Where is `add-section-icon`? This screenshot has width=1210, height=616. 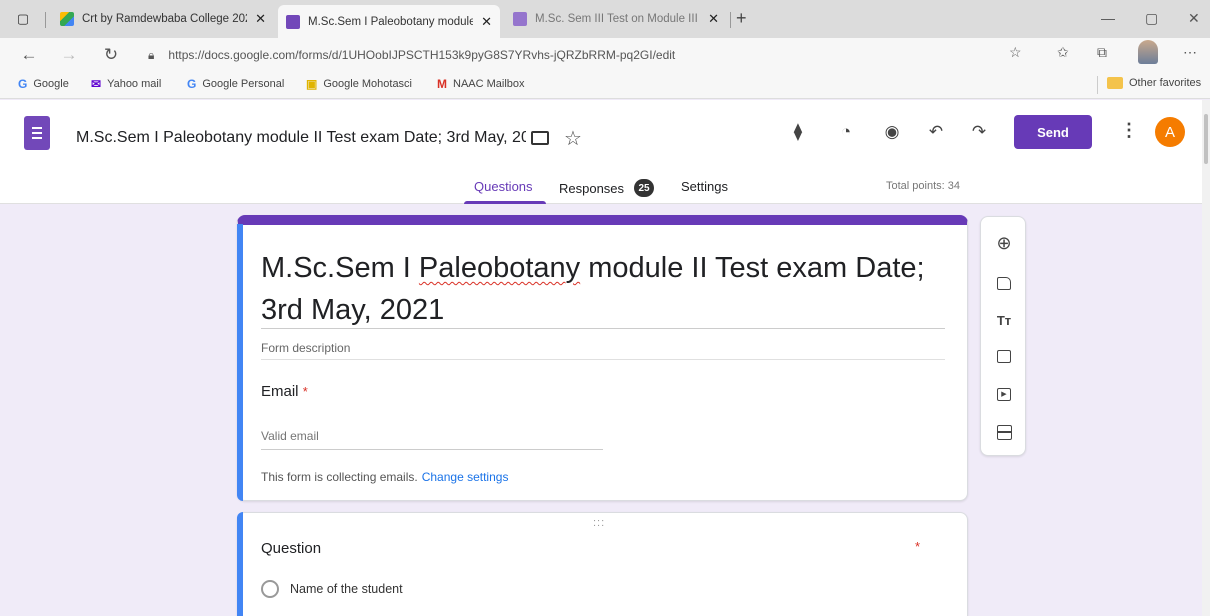
add-section-icon is located at coordinates (1004, 432).